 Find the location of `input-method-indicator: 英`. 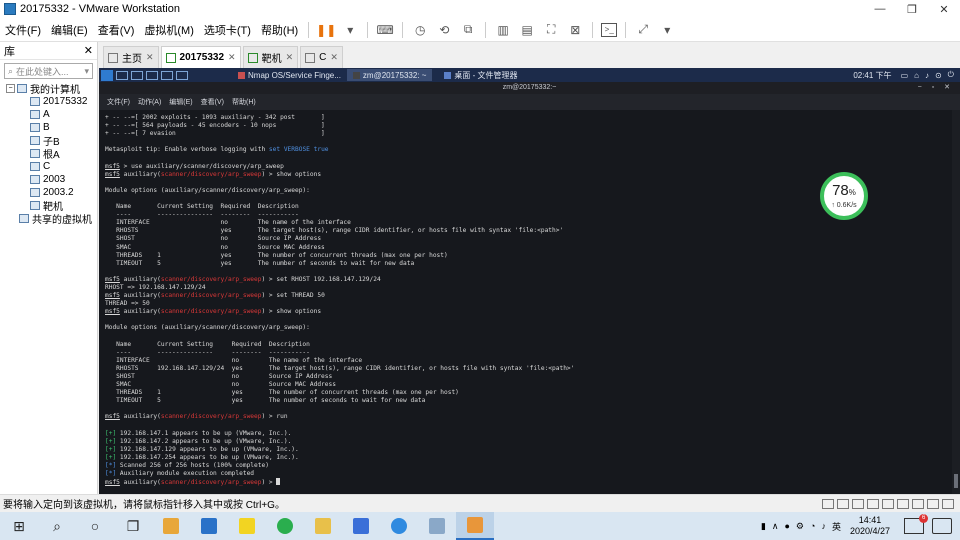

input-method-indicator: 英 is located at coordinates (836, 526).